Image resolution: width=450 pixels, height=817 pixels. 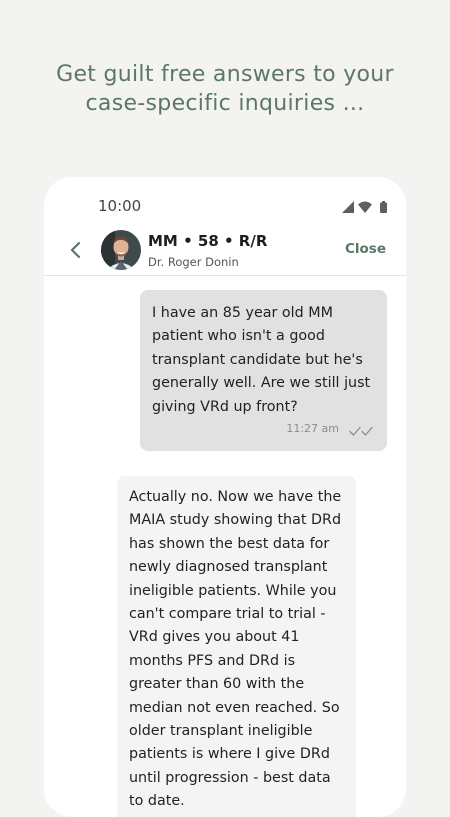 What do you see at coordinates (362, 429) in the screenshot?
I see `double-check-icon` at bounding box center [362, 429].